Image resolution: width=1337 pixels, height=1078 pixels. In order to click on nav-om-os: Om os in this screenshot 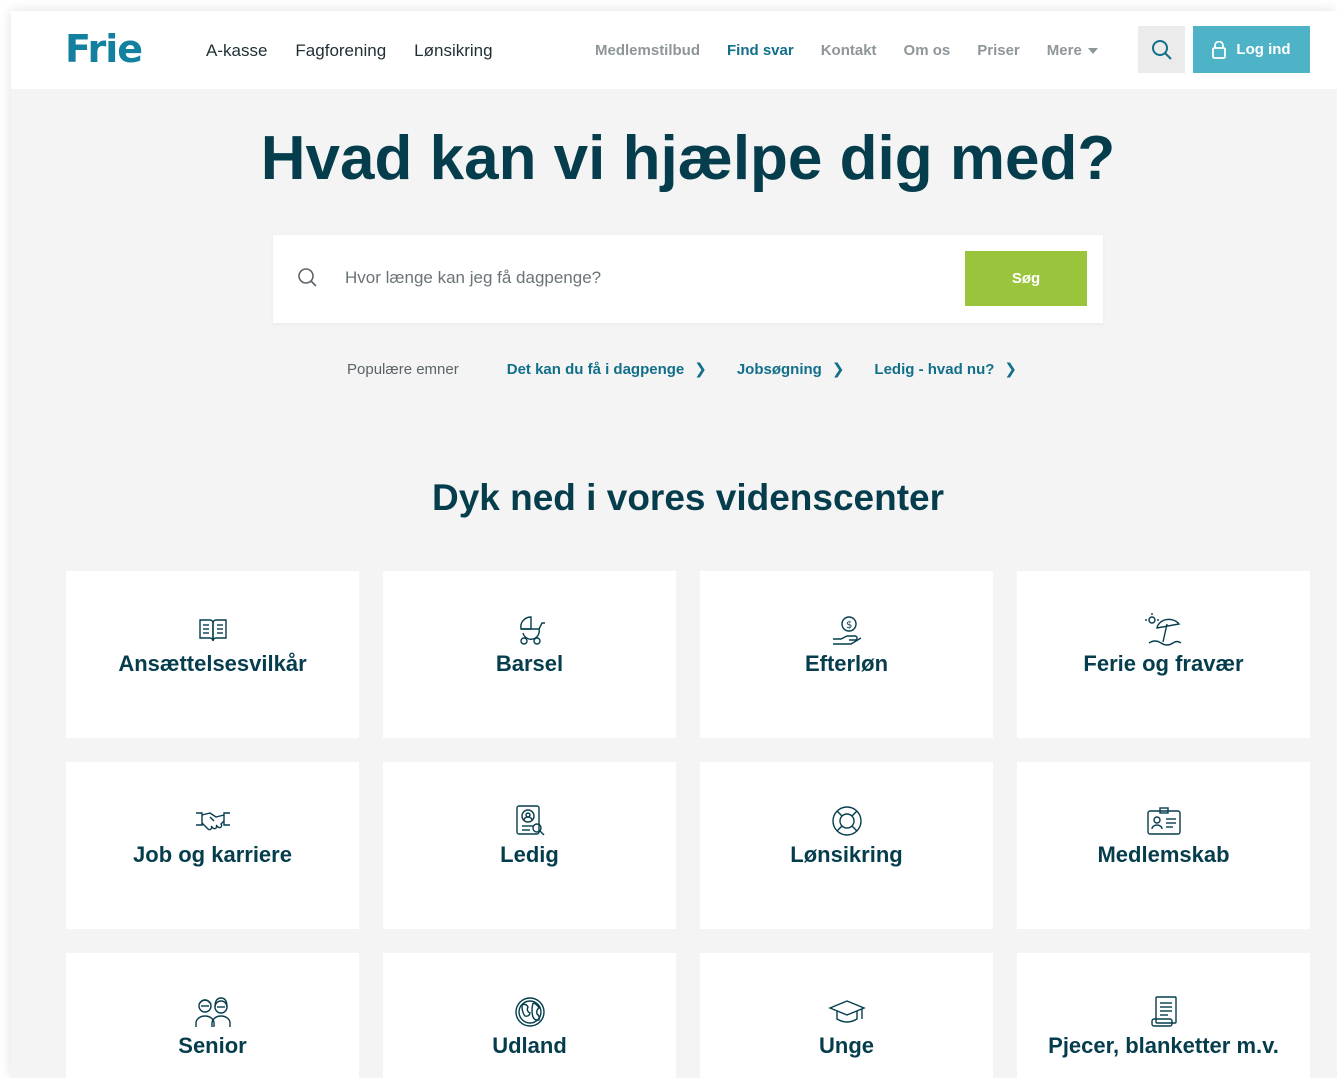, I will do `click(927, 50)`.